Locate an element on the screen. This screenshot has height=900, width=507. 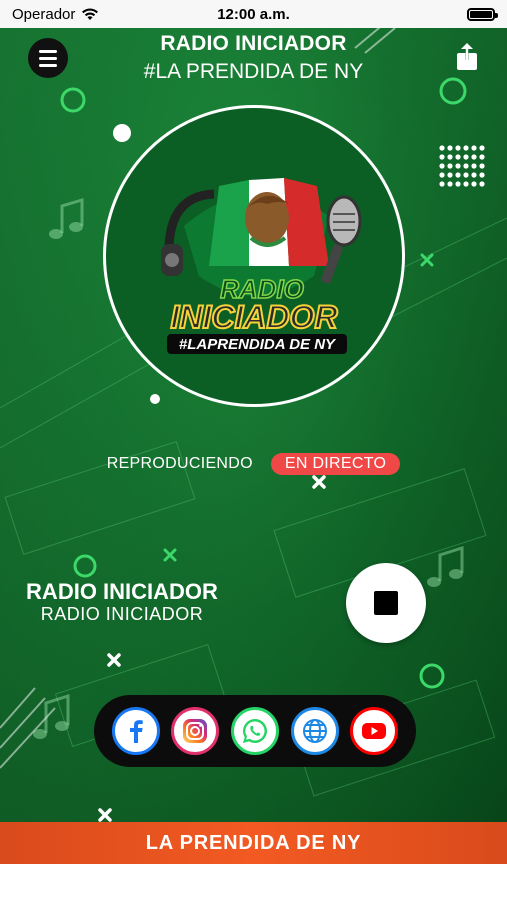
battery-icon is located at coordinates (482, 14).